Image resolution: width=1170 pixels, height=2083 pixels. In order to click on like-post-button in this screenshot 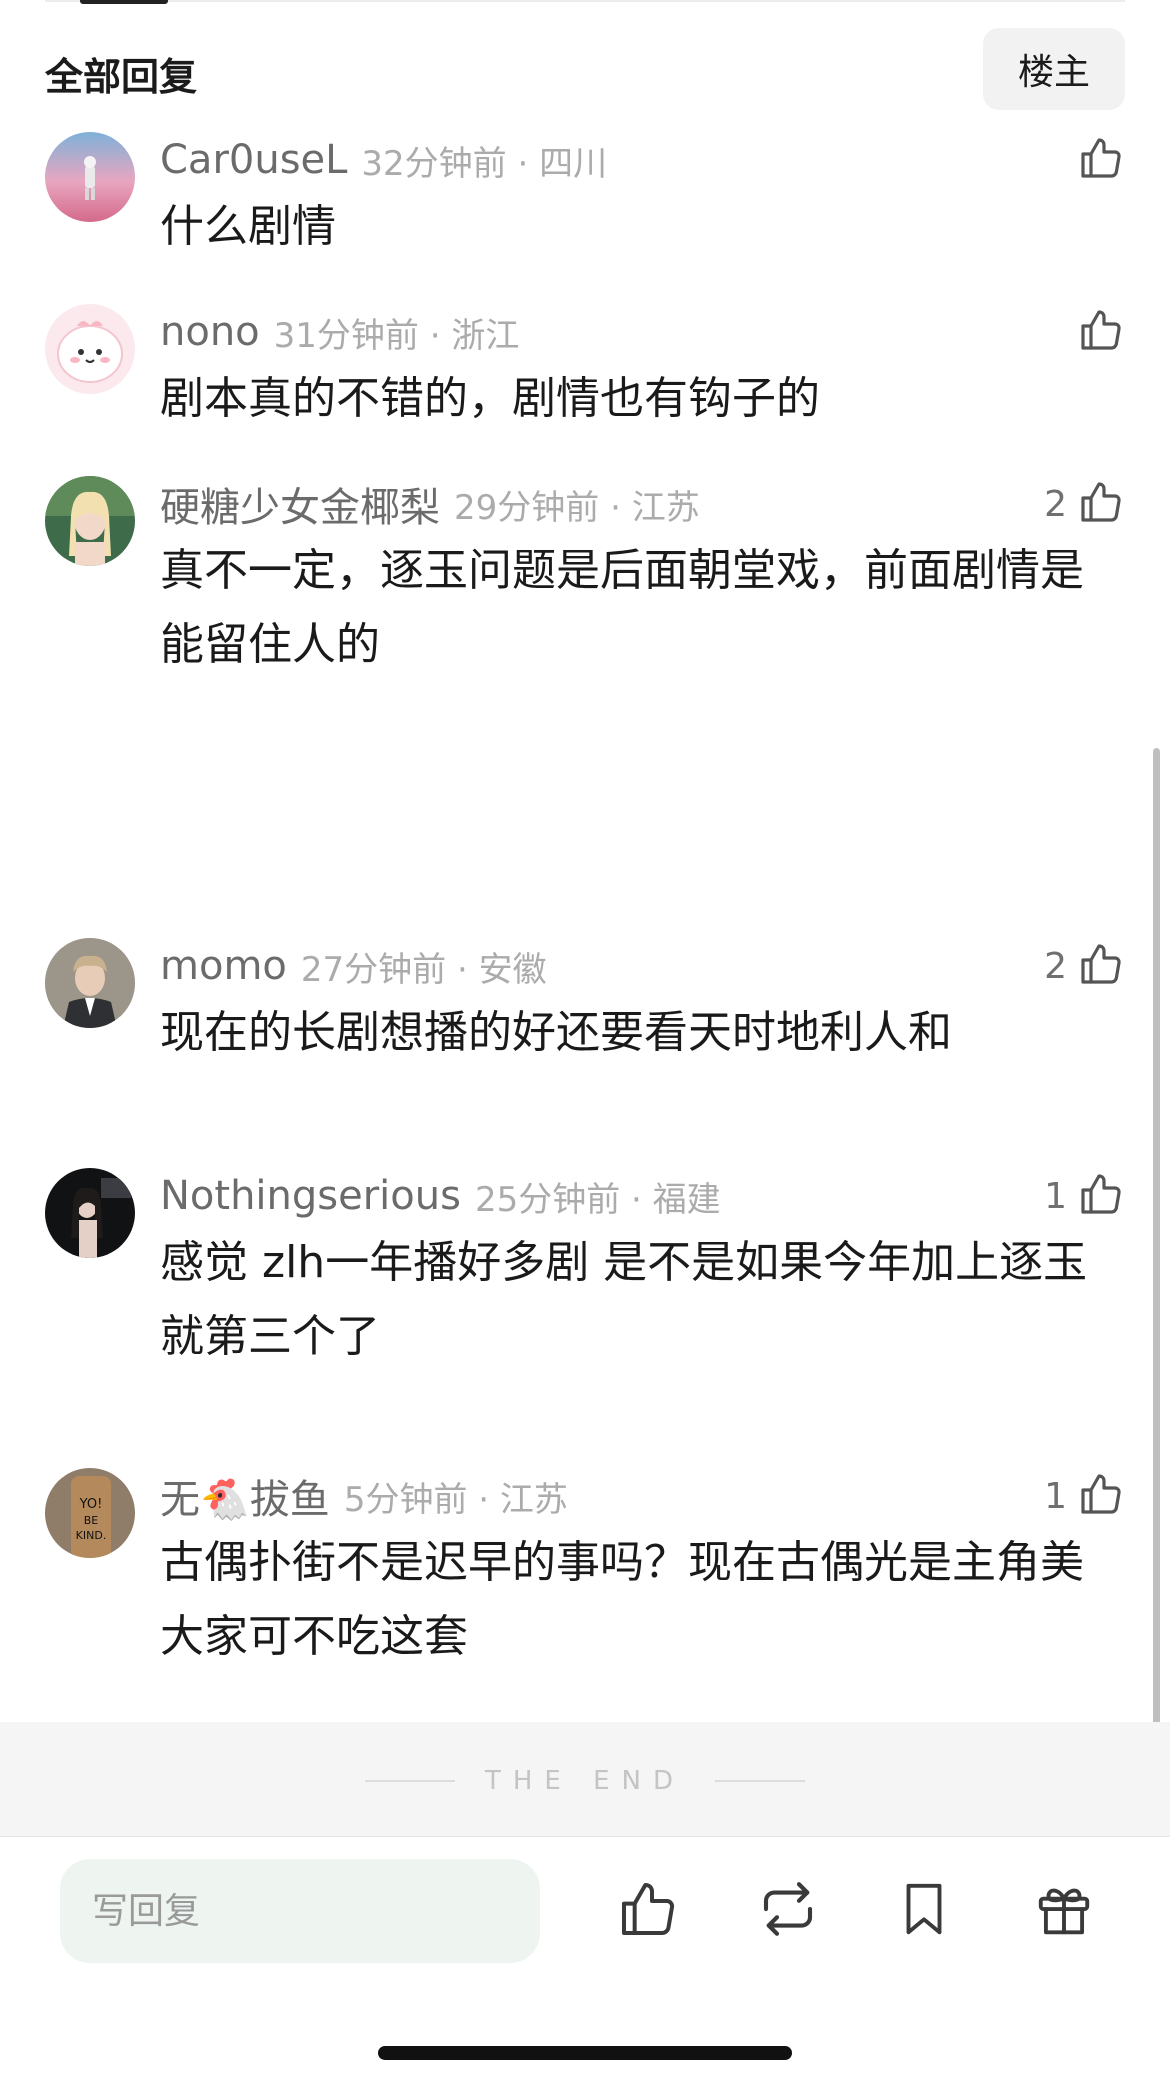, I will do `click(648, 1911)`.